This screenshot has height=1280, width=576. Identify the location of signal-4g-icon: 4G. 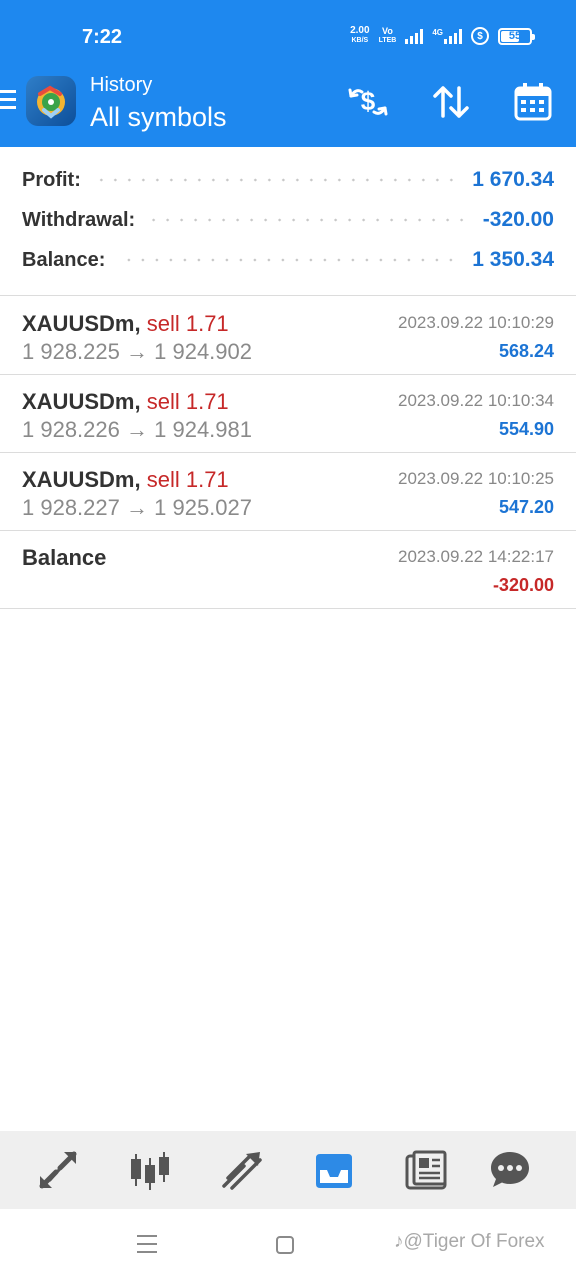
(447, 36).